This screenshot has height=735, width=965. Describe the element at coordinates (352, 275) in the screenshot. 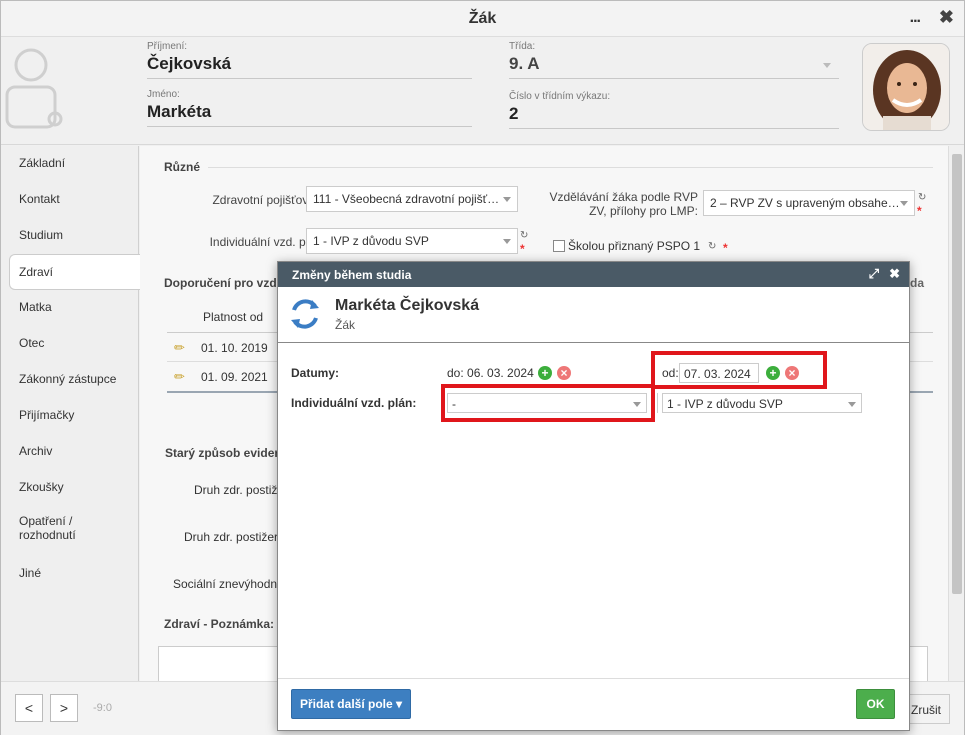

I see `dialog-title: Změny během studia` at that location.